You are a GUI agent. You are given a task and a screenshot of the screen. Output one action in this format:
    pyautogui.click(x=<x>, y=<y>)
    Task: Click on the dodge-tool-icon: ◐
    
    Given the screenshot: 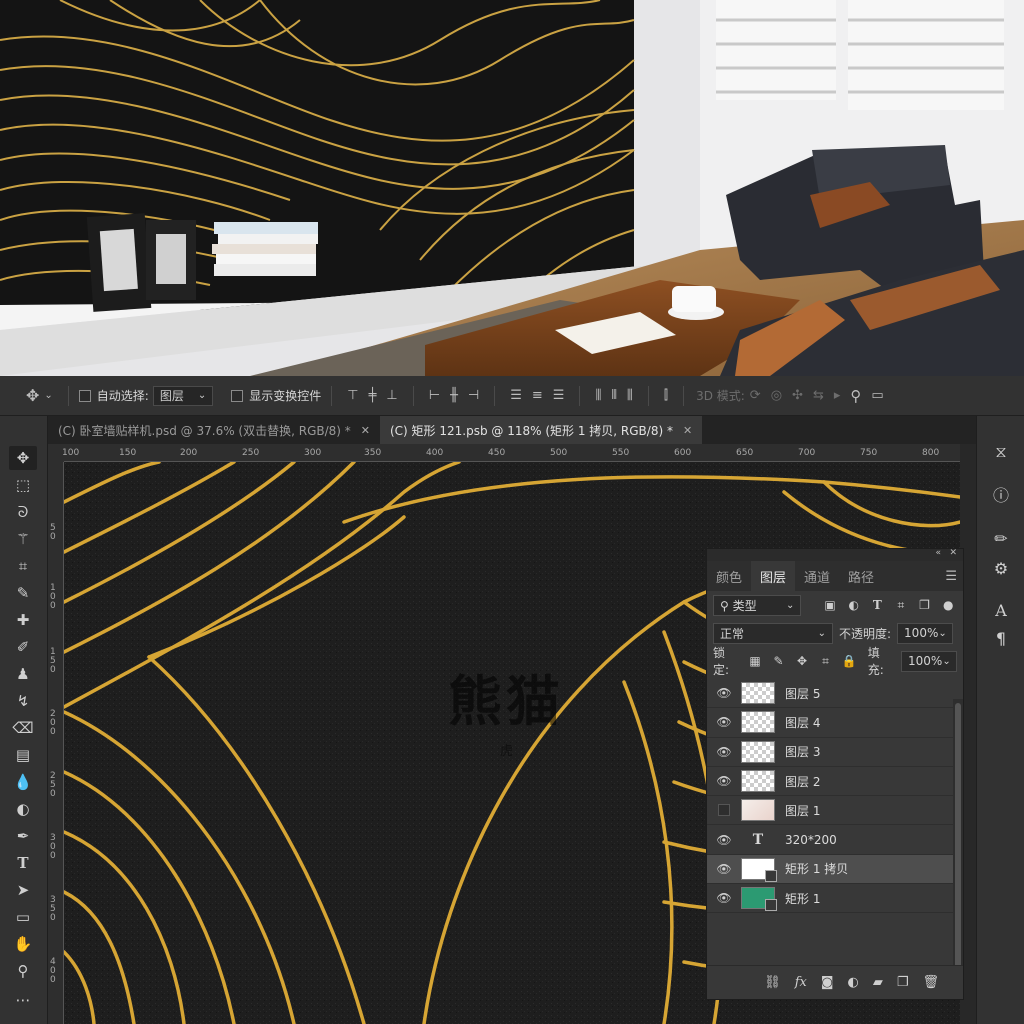 What is the action you would take?
    pyautogui.click(x=23, y=809)
    